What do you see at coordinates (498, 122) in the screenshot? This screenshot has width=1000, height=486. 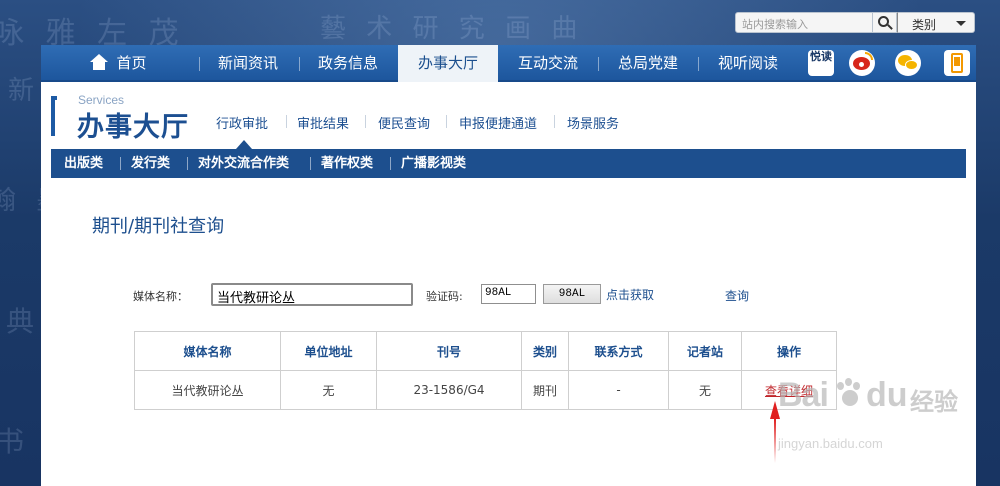 I see `subnav-item-quick-apply: 申报便捷通道` at bounding box center [498, 122].